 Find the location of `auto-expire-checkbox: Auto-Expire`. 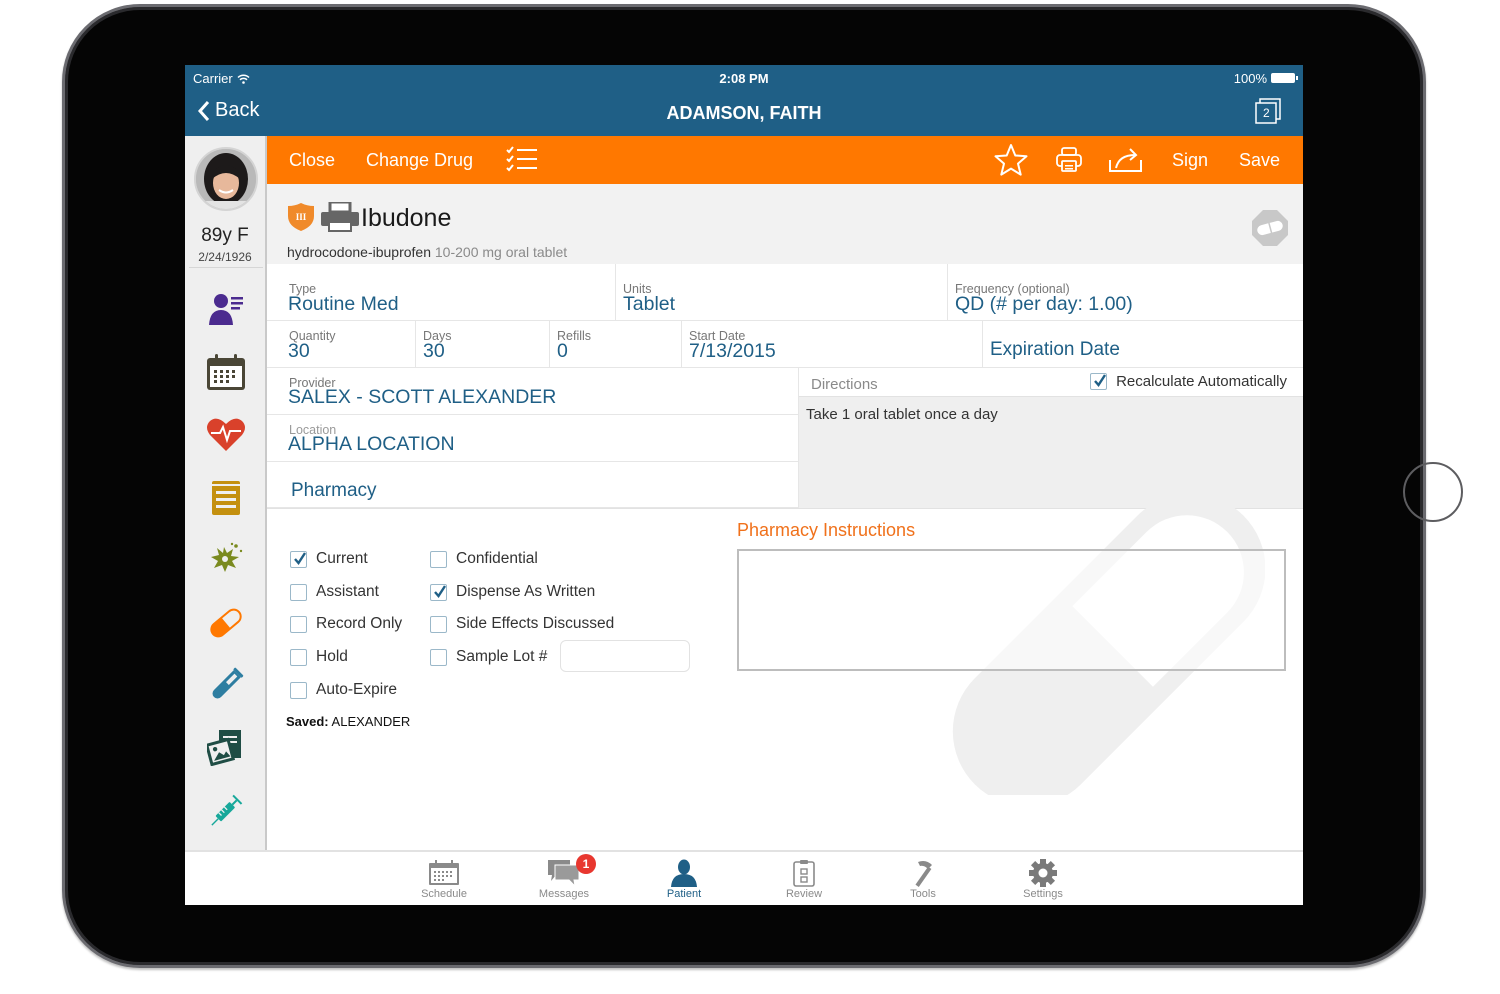

auto-expire-checkbox: Auto-Expire is located at coordinates (343, 690).